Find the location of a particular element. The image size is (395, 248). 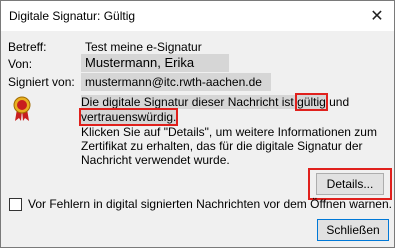

status-valid-text: gültig is located at coordinates (311, 102).